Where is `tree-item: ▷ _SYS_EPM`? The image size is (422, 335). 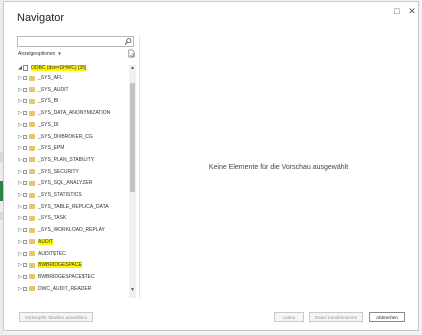 tree-item: ▷ _SYS_EPM is located at coordinates (40, 148).